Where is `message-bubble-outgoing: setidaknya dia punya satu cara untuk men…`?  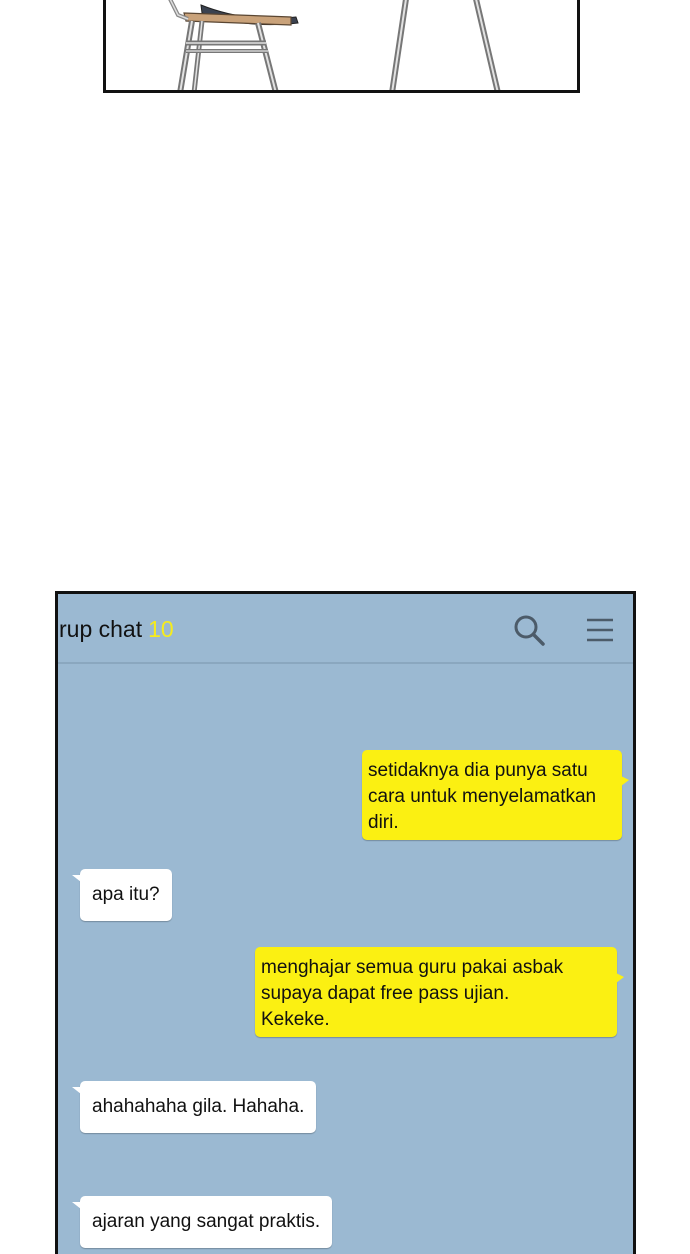
message-bubble-outgoing: setidaknya dia punya satu cara untuk men… is located at coordinates (495, 795).